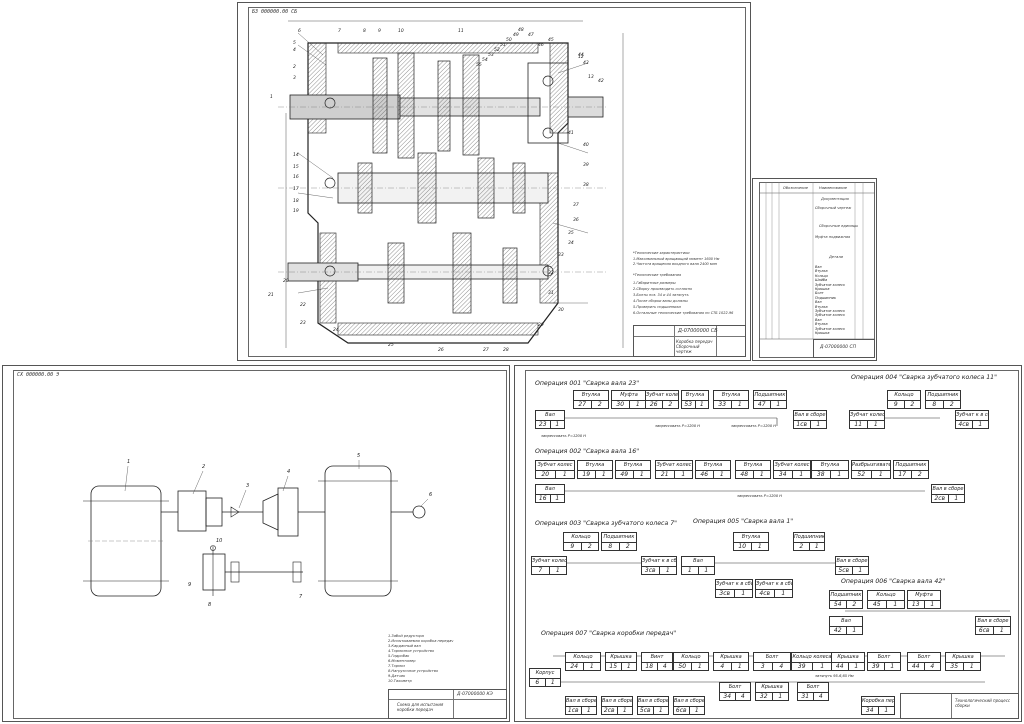 The width and height of the screenshot is (1024, 724). I want to click on unit-cells: 92, so click(581, 546).